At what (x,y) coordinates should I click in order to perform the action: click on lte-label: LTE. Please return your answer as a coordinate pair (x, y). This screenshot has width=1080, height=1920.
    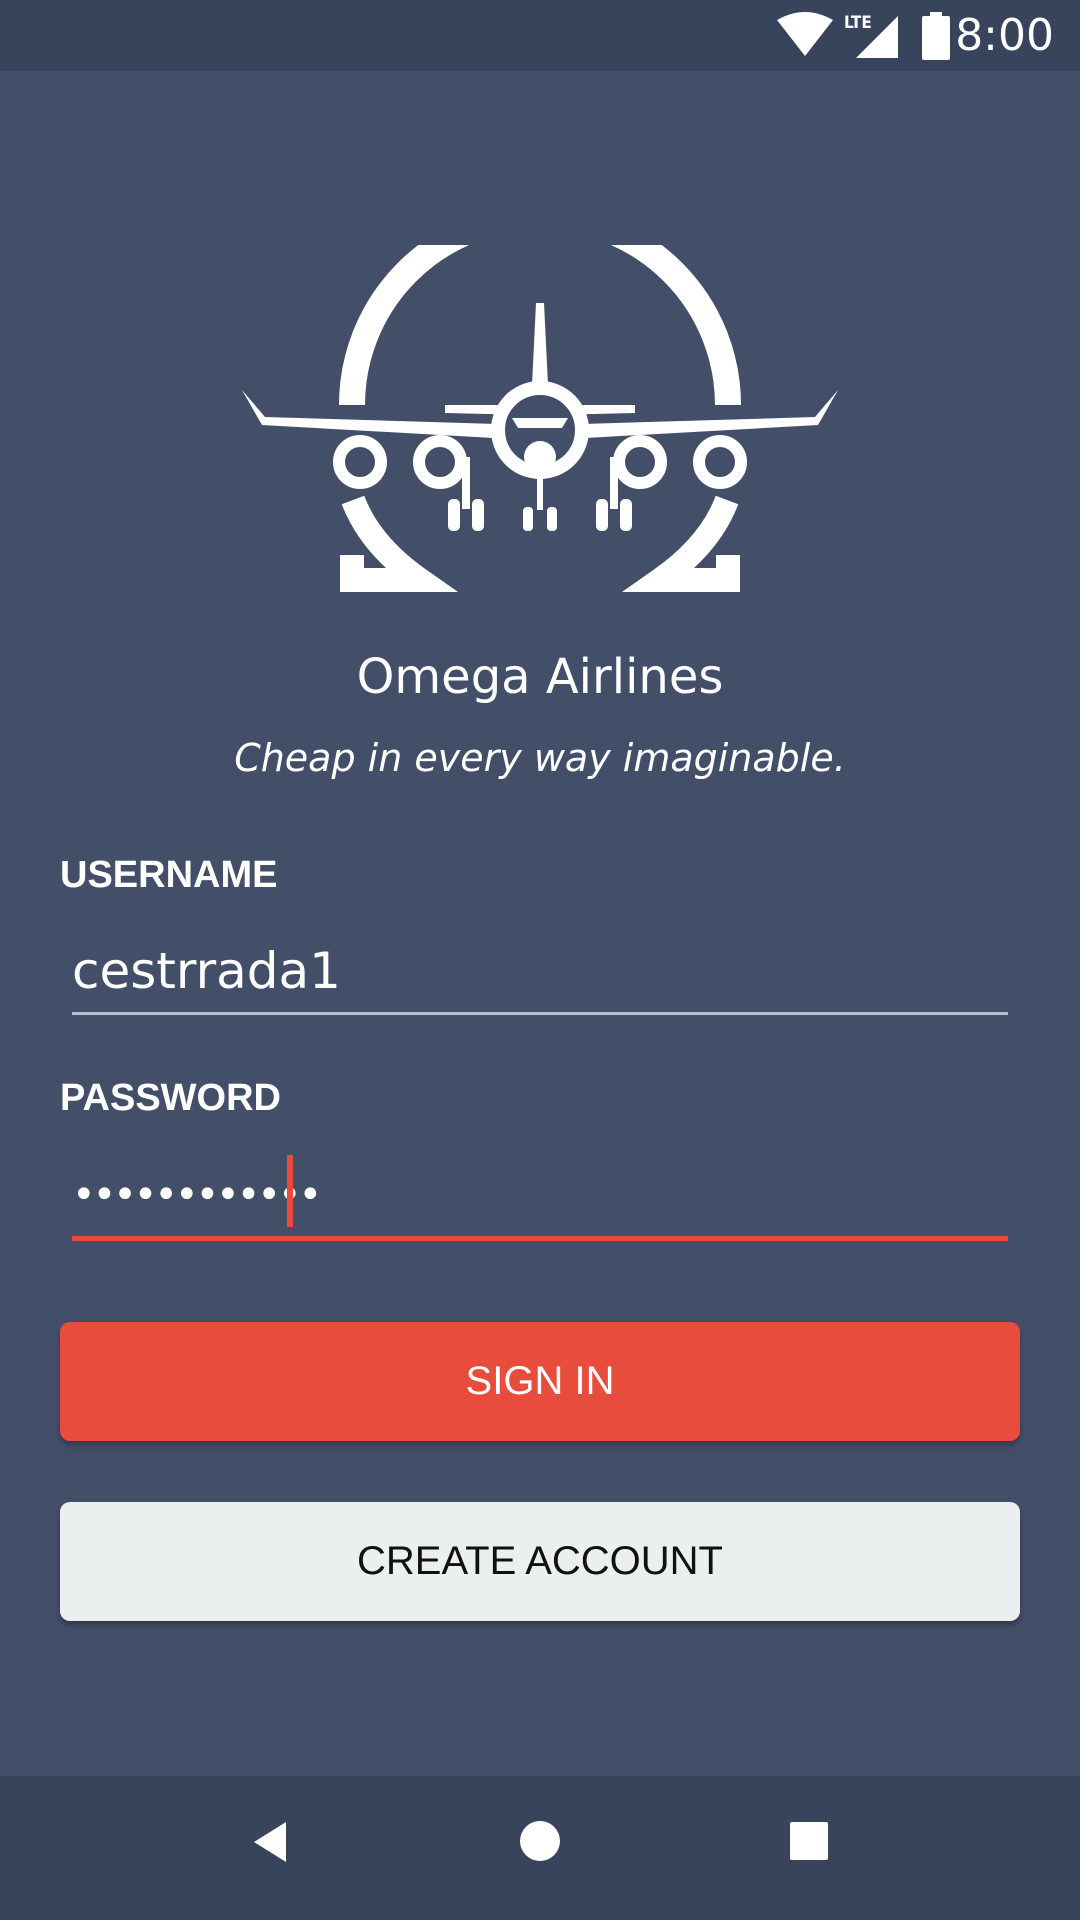
    Looking at the image, I should click on (858, 23).